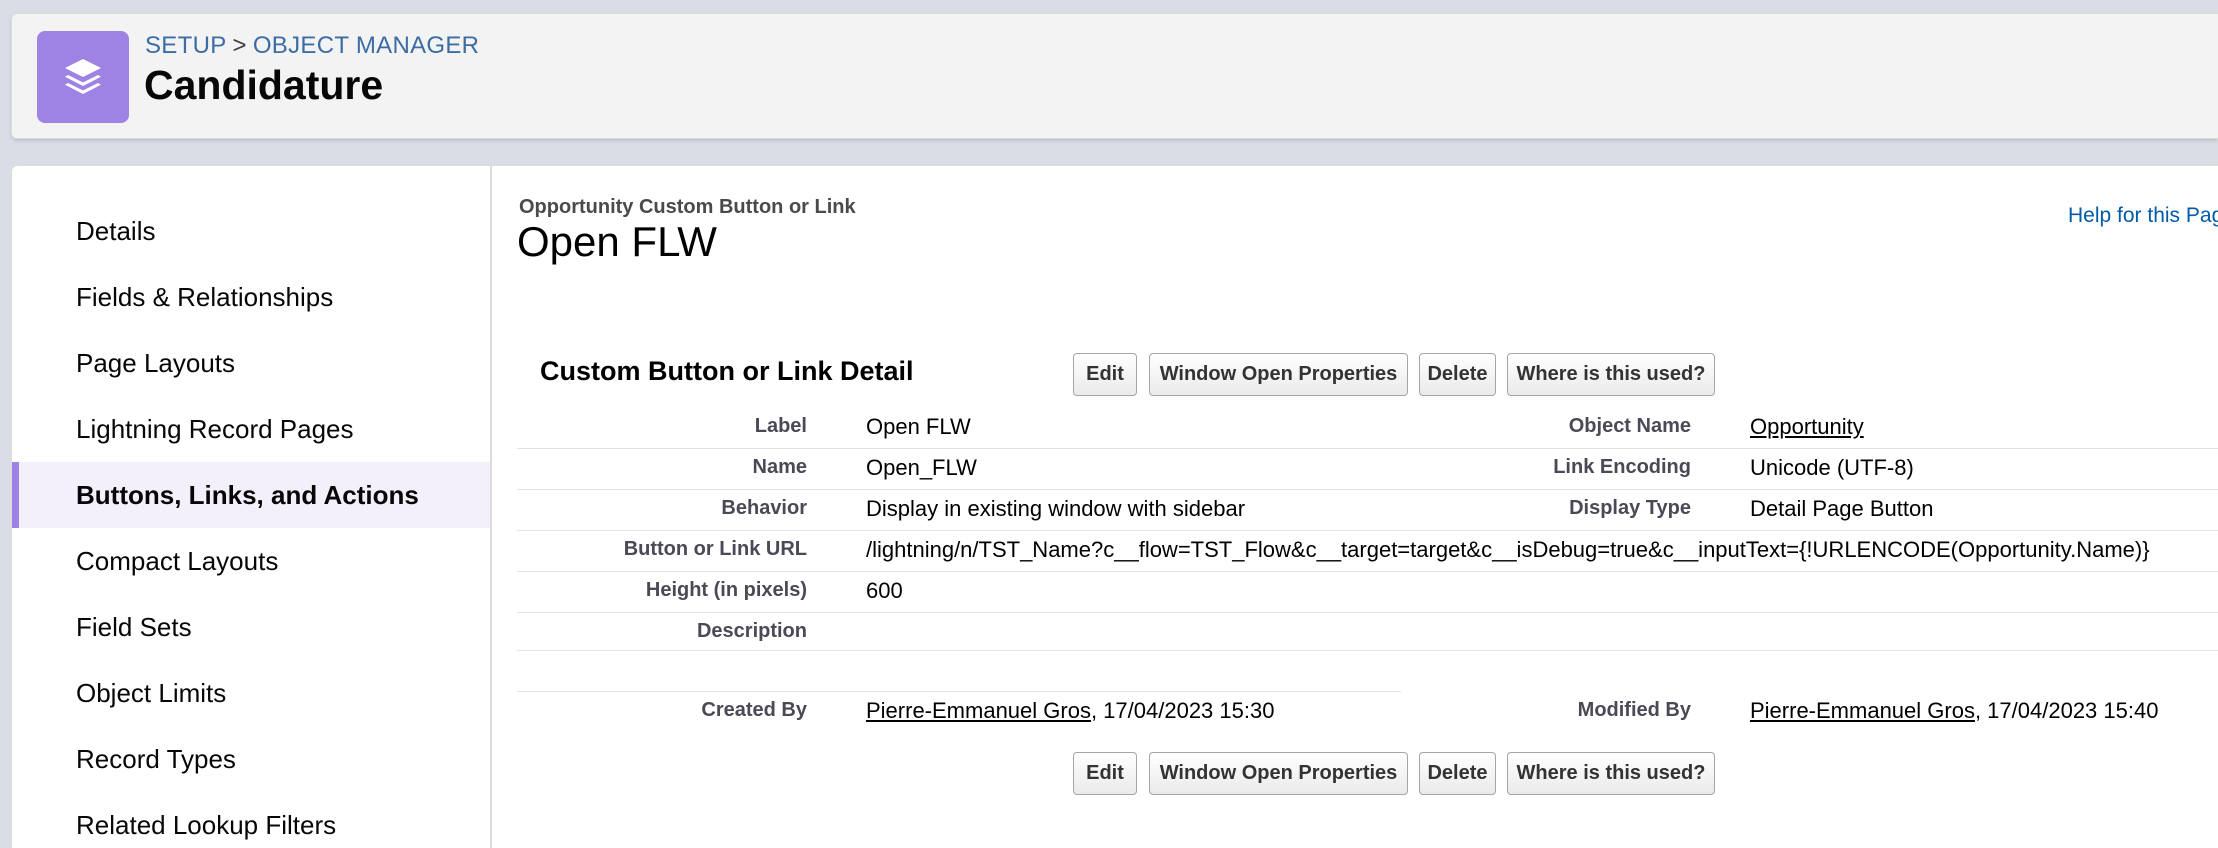 The image size is (2218, 848). Describe the element at coordinates (1056, 508) in the screenshot. I see `behavior-field-value: Display in existing window with sidebar` at that location.